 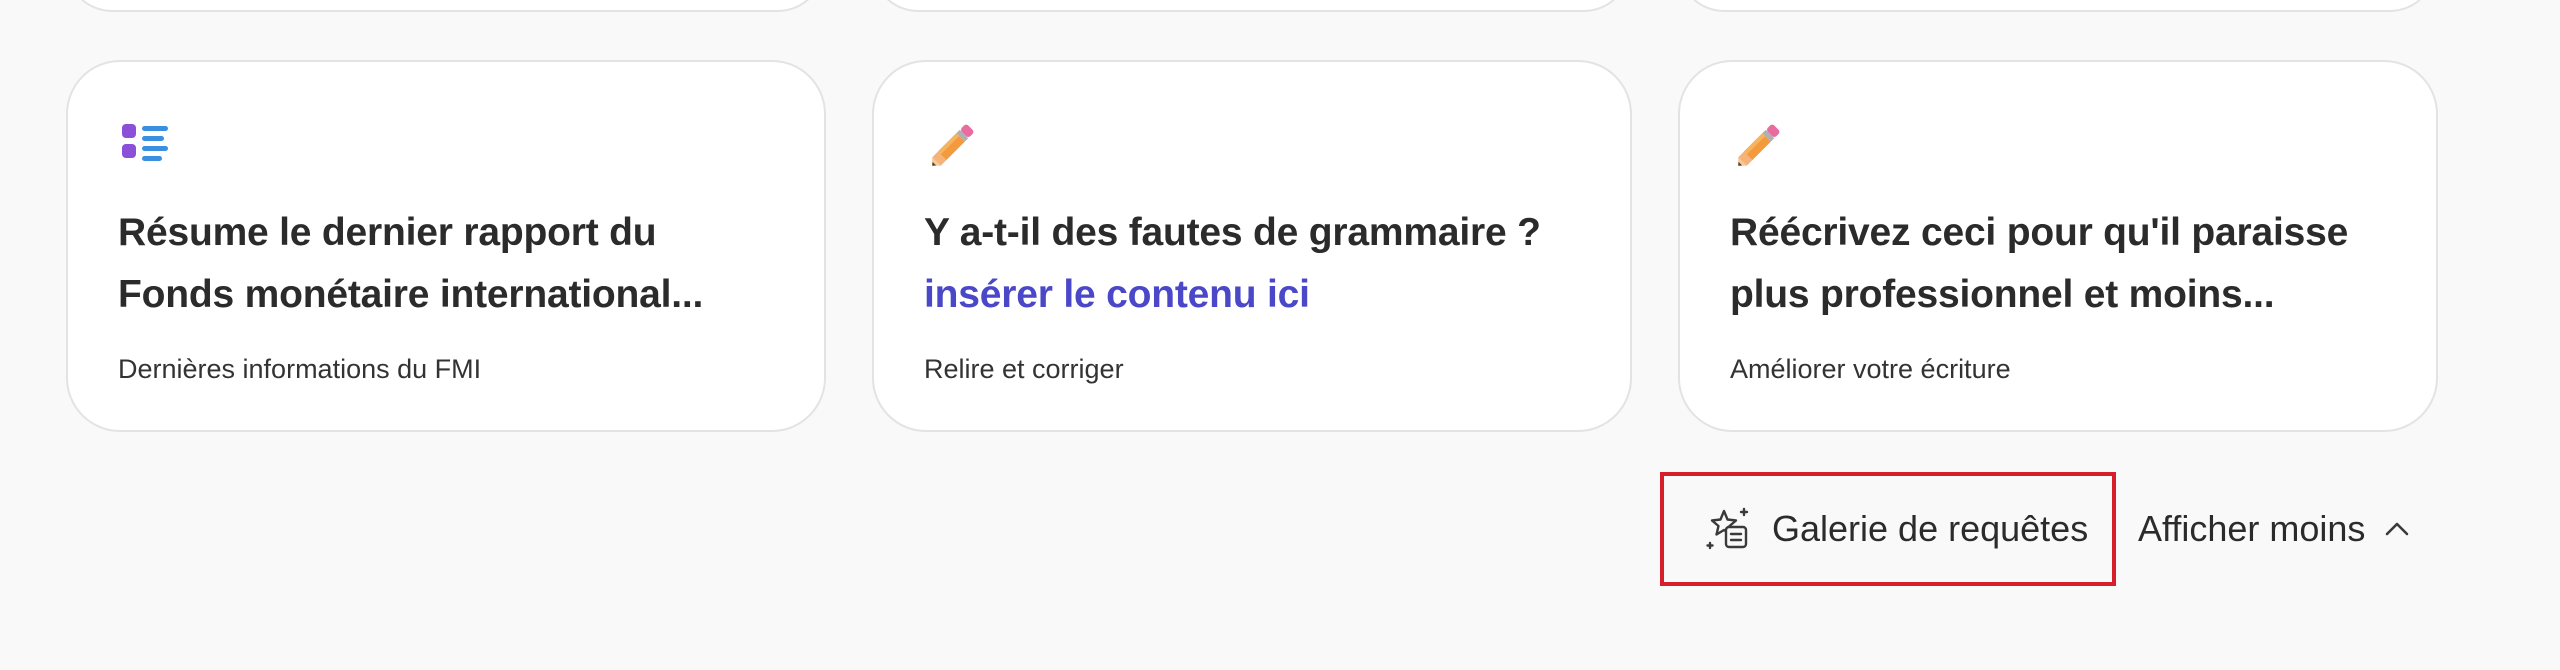 I want to click on prompt-gallery-button: Galerie de requêtes, so click(x=1888, y=529).